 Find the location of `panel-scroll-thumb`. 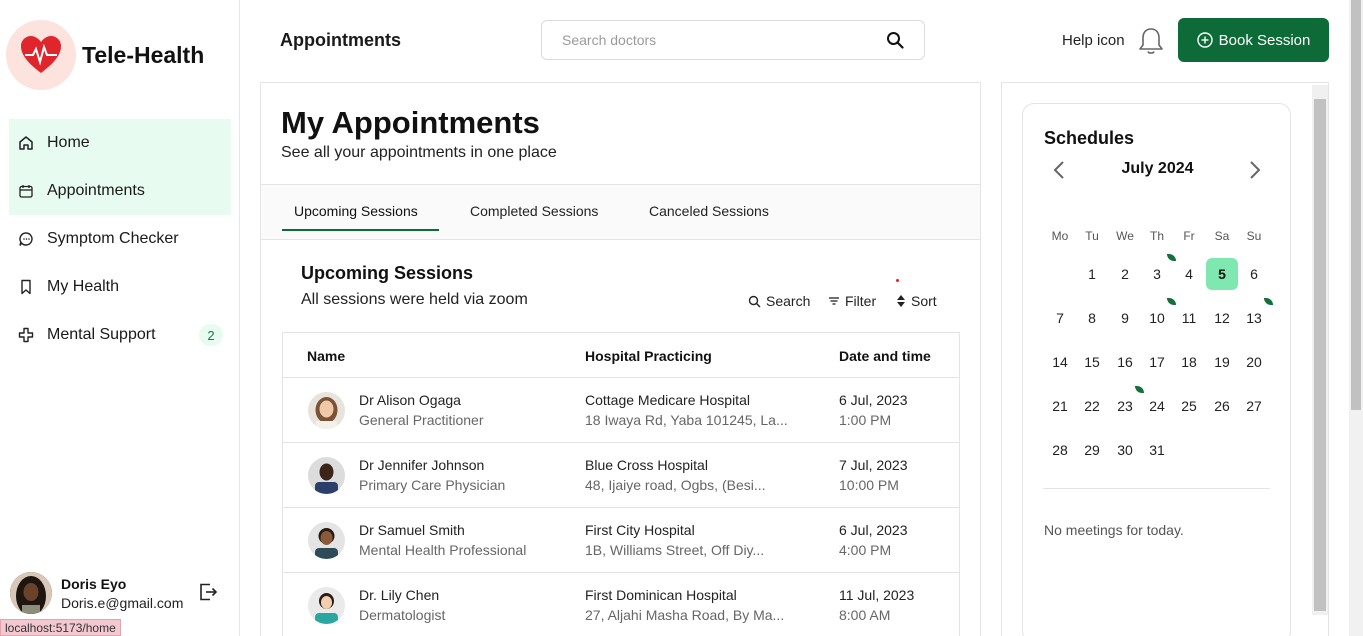

panel-scroll-thumb is located at coordinates (1320, 355).